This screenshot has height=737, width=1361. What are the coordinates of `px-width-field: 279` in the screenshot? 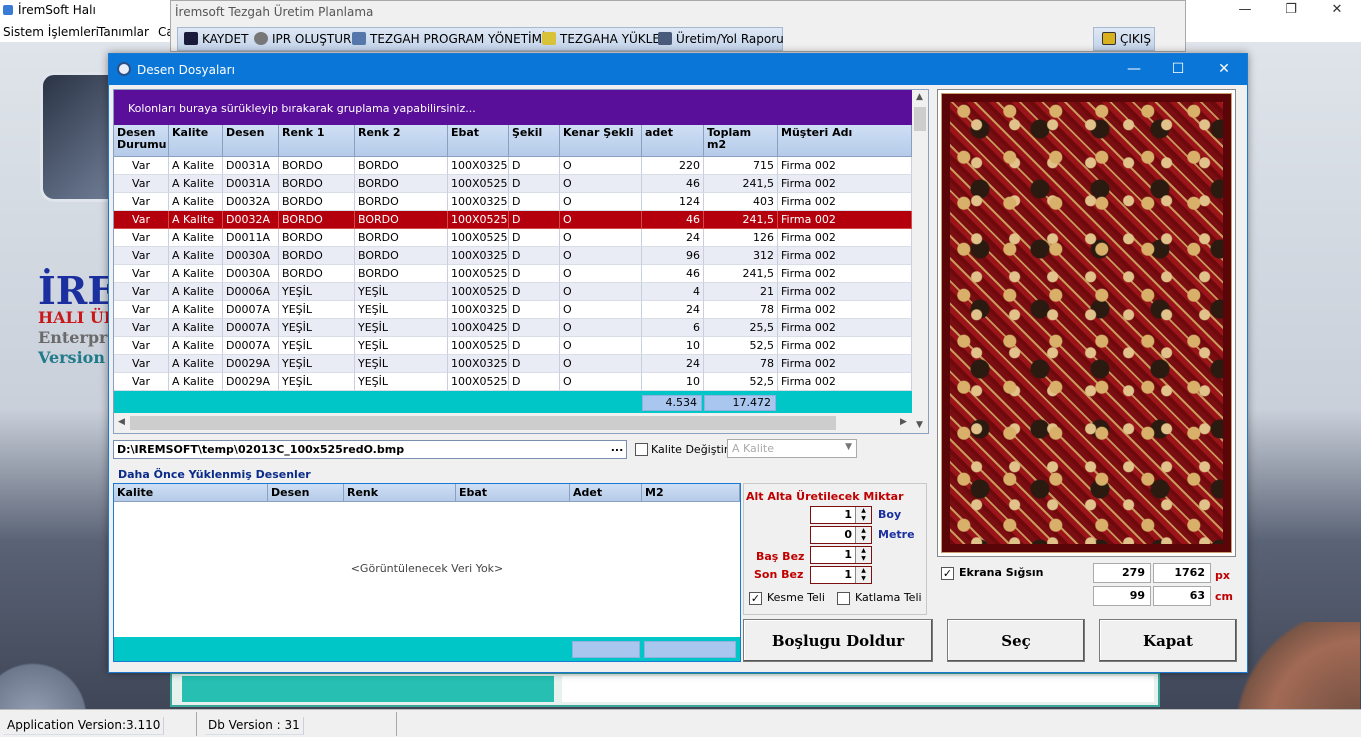 It's located at (1122, 573).